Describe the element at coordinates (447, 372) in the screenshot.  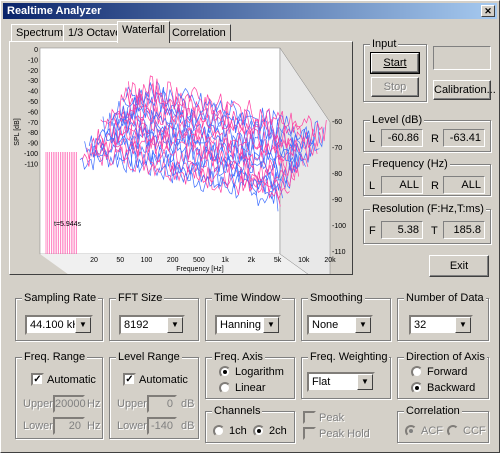
I see `direction-forward-label: Forward` at that location.